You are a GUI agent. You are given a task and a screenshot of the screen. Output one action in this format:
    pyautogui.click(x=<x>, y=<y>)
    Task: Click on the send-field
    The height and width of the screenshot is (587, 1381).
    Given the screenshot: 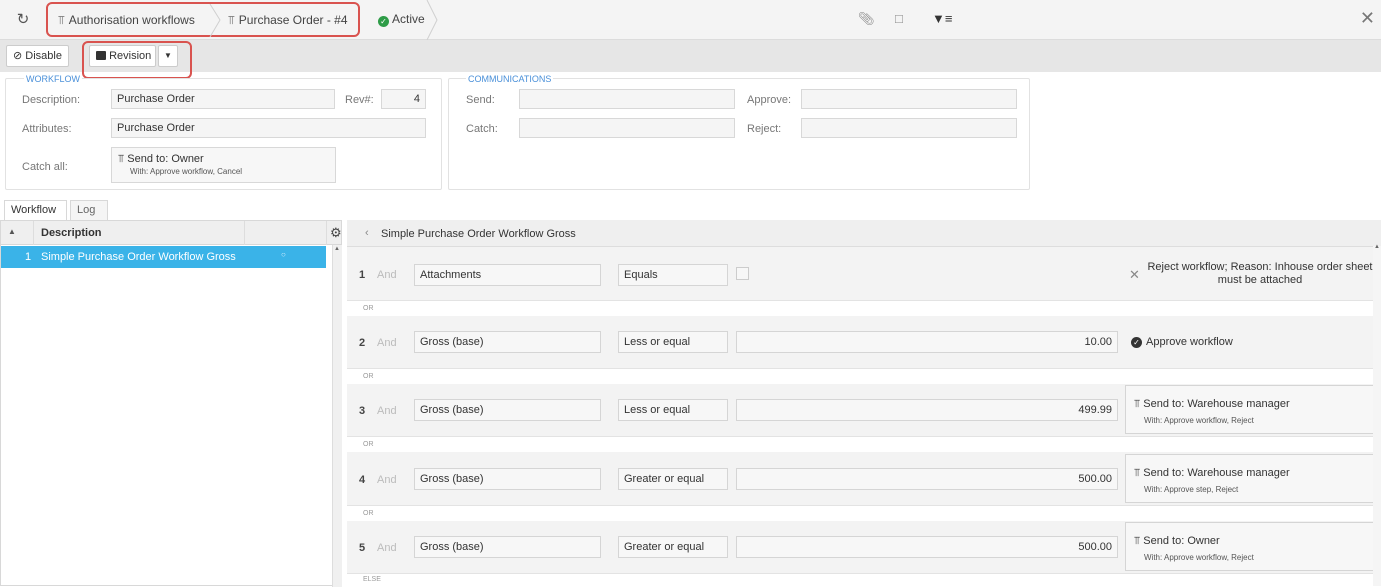 What is the action you would take?
    pyautogui.click(x=627, y=99)
    